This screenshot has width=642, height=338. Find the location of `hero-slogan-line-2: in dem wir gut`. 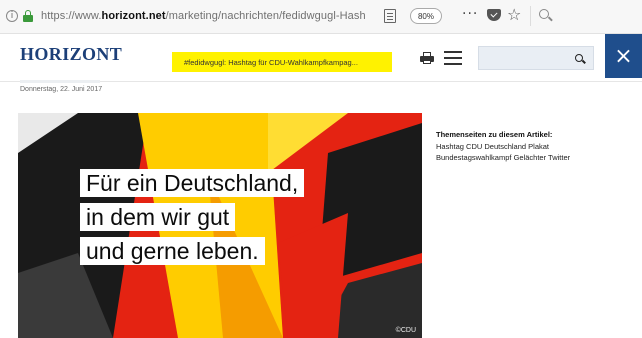

hero-slogan-line-2: in dem wir gut is located at coordinates (158, 217).